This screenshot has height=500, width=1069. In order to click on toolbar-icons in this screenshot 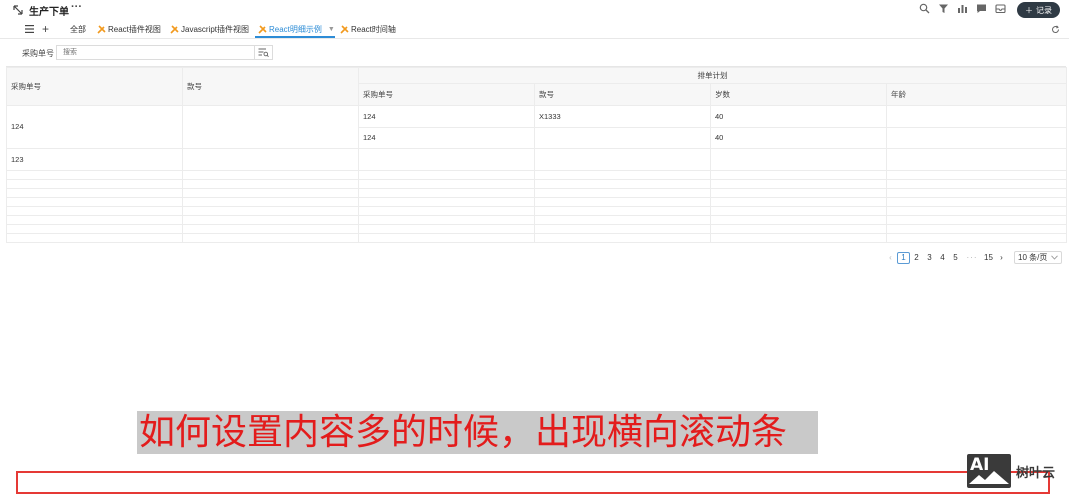, I will do `click(962, 8)`.